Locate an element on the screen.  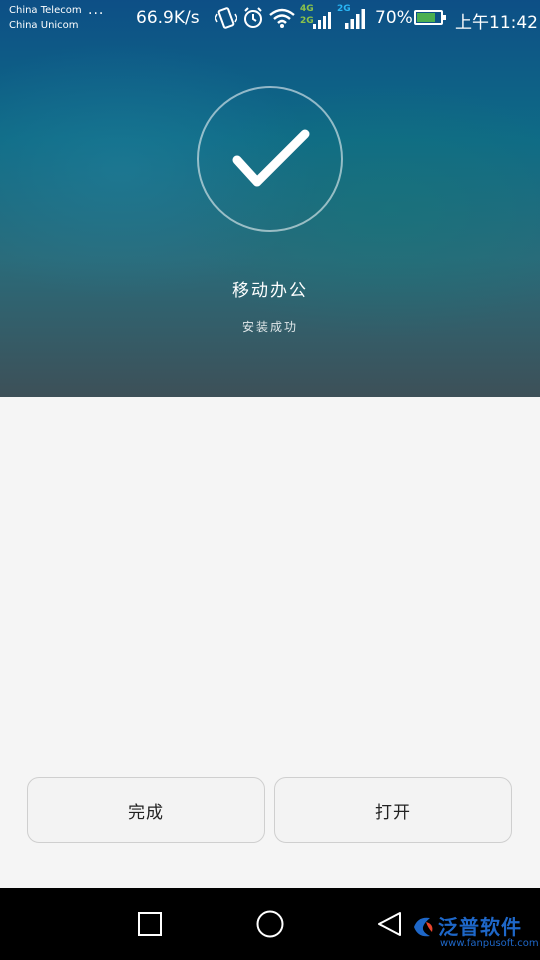
battery-icon is located at coordinates (430, 17).